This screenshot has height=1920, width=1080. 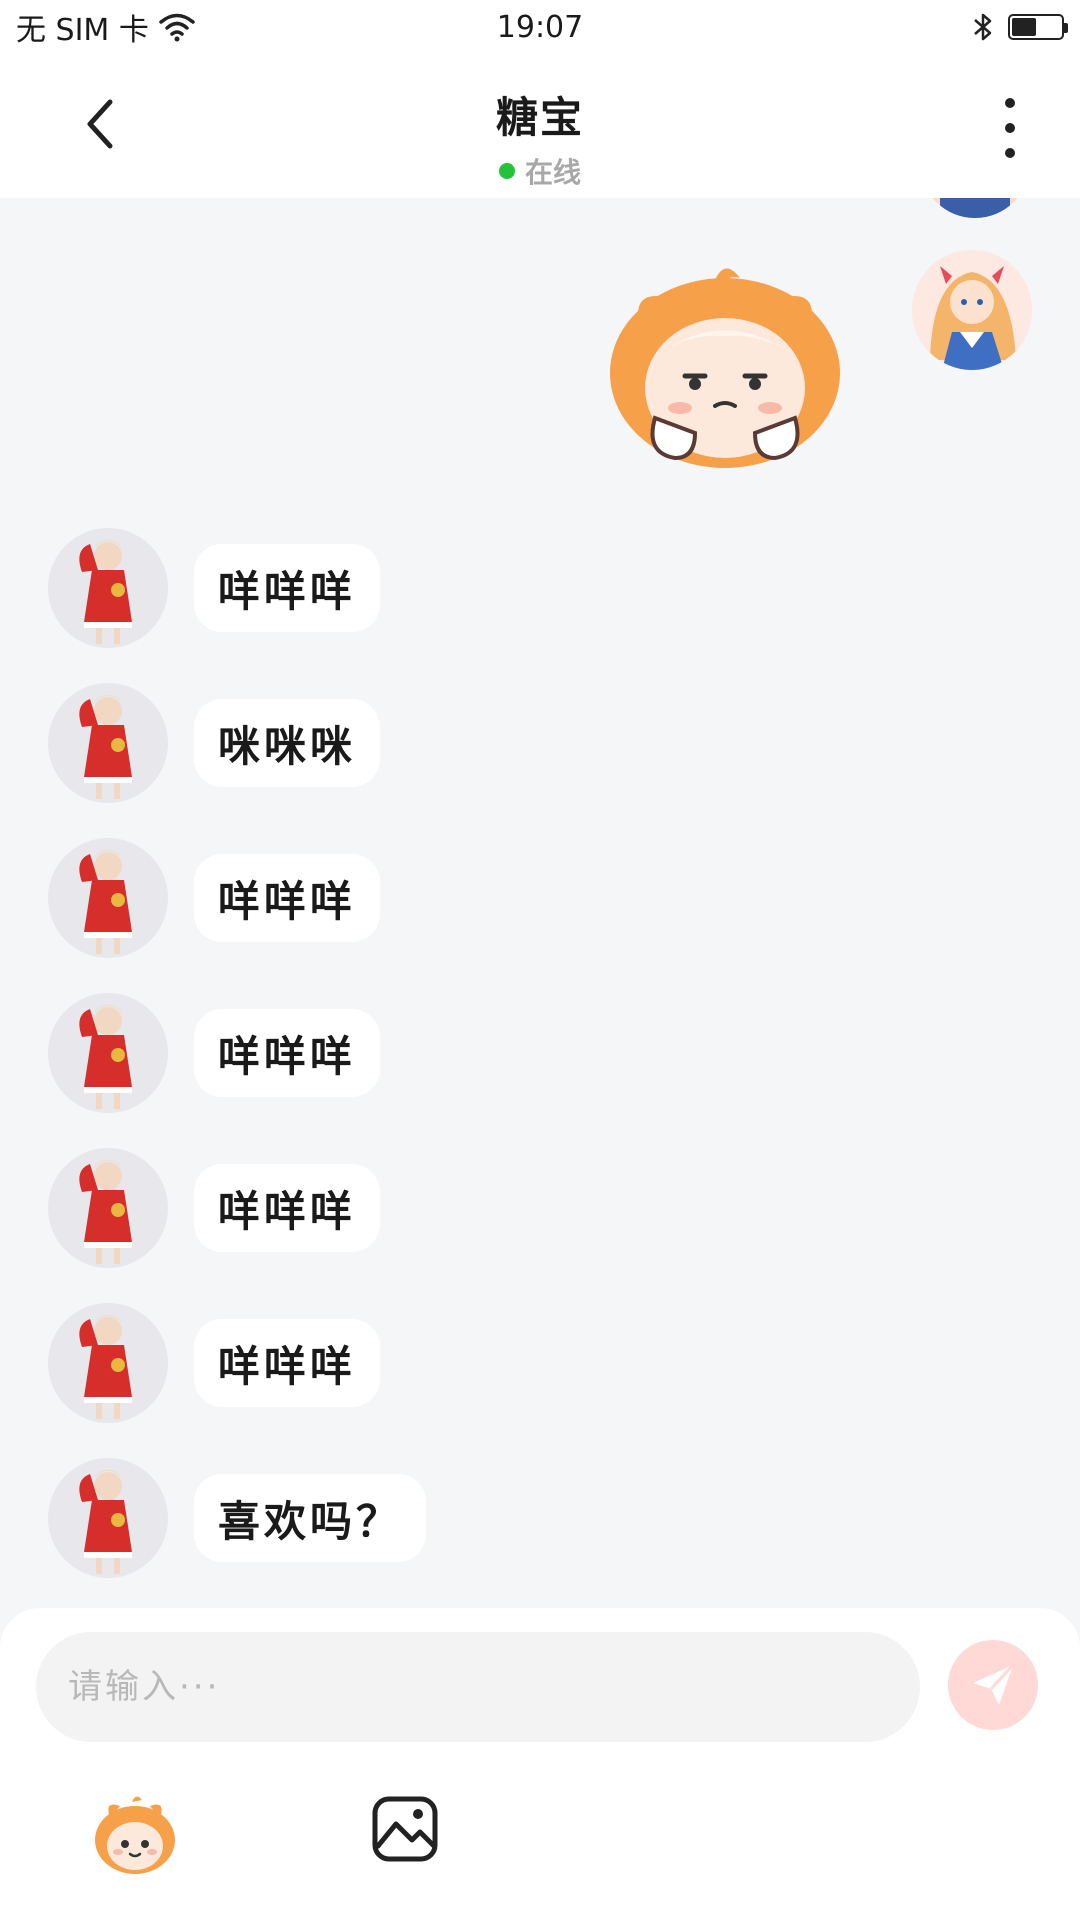 I want to click on chat-header: 糖宝 在线, so click(x=540, y=126).